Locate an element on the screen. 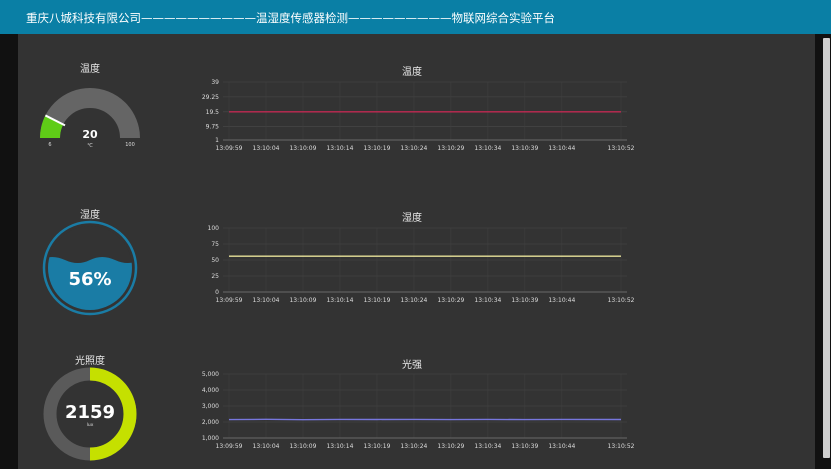 The image size is (831, 469). light-chart-xtick-label: 13:10:34 is located at coordinates (487, 446).